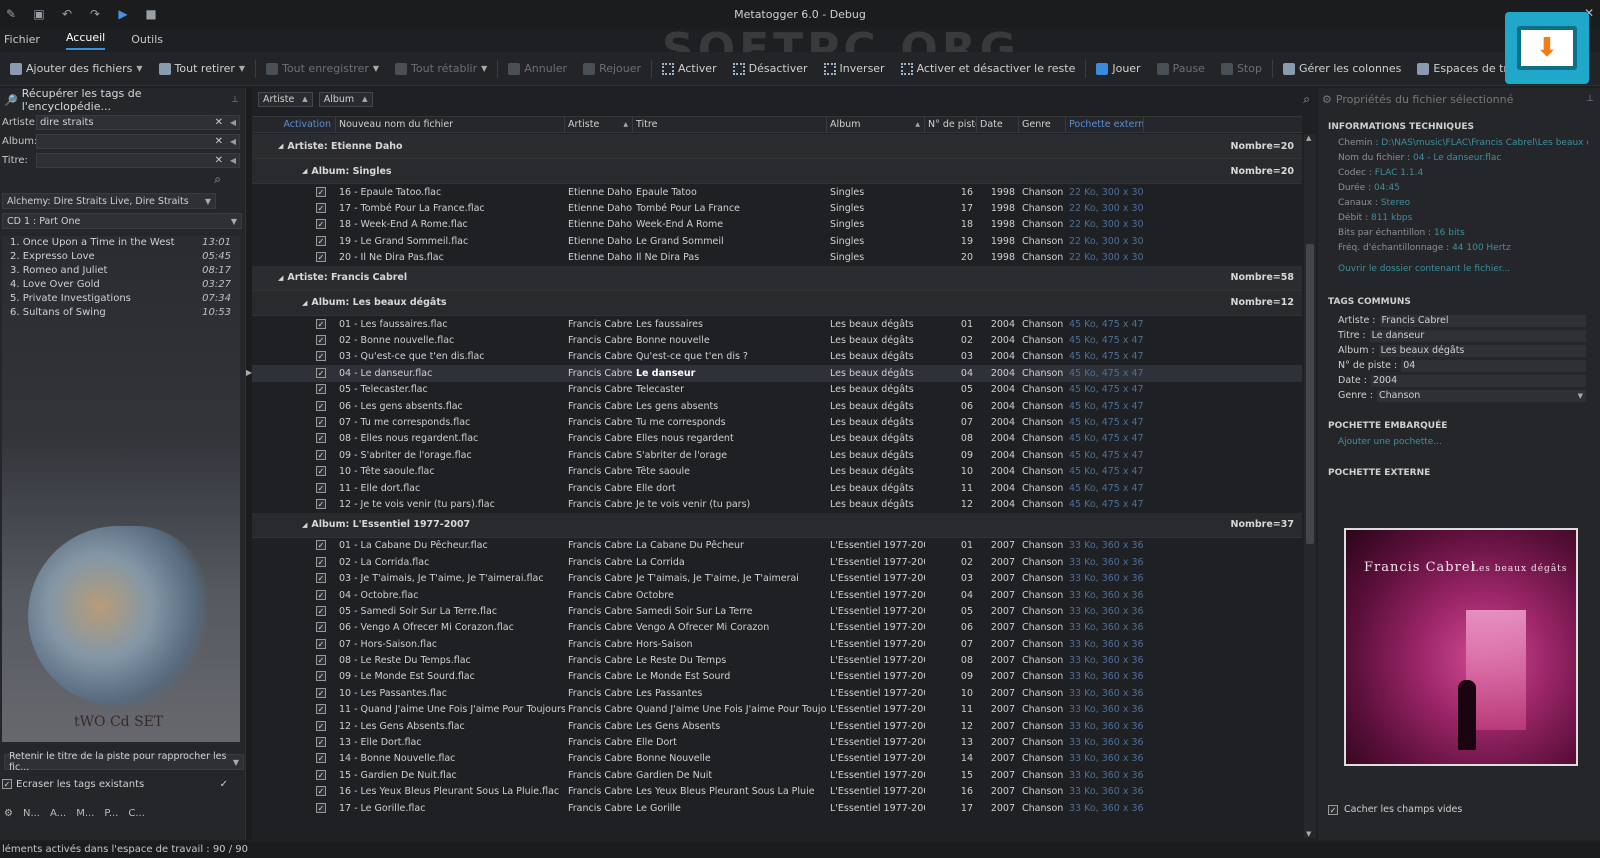 The image size is (1600, 858). Describe the element at coordinates (450, 693) in the screenshot. I see `filename-cell: 10 - Les Passantes.flac` at that location.